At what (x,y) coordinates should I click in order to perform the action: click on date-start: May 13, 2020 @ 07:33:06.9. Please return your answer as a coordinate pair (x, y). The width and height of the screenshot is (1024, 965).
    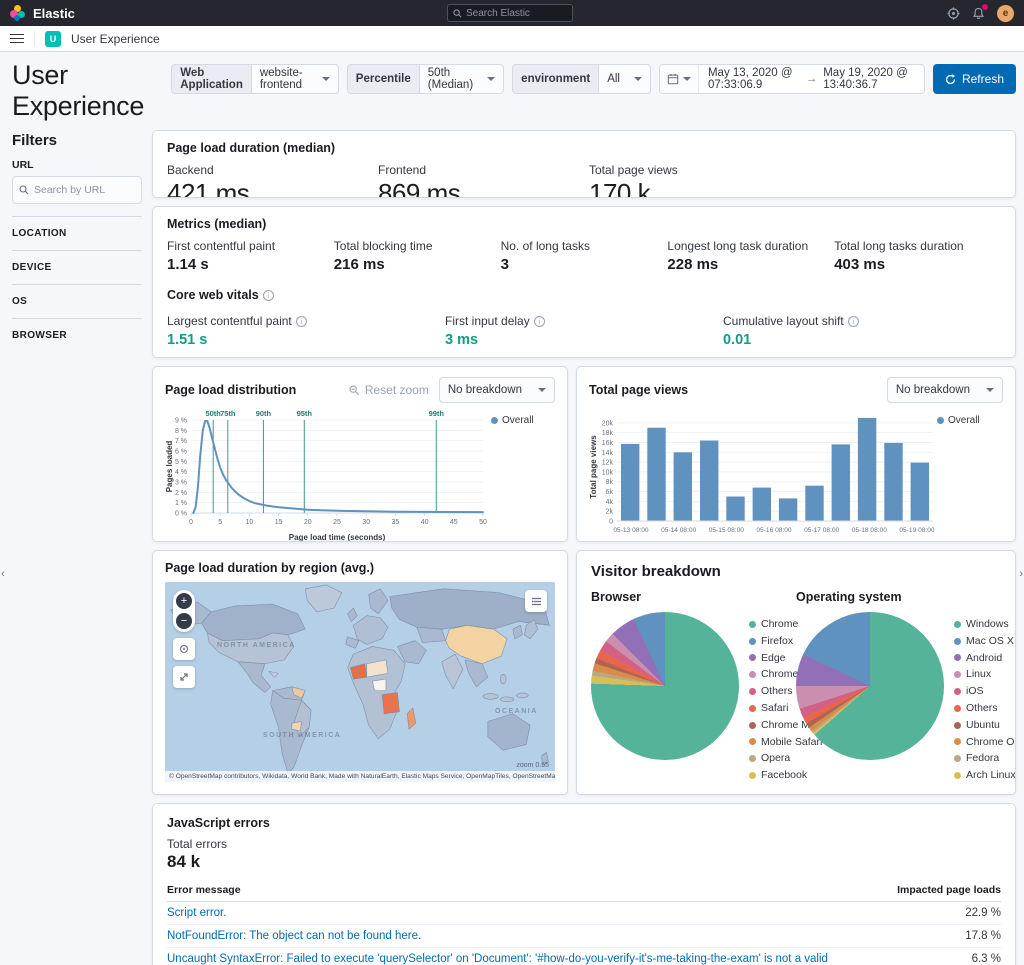
    Looking at the image, I should click on (754, 79).